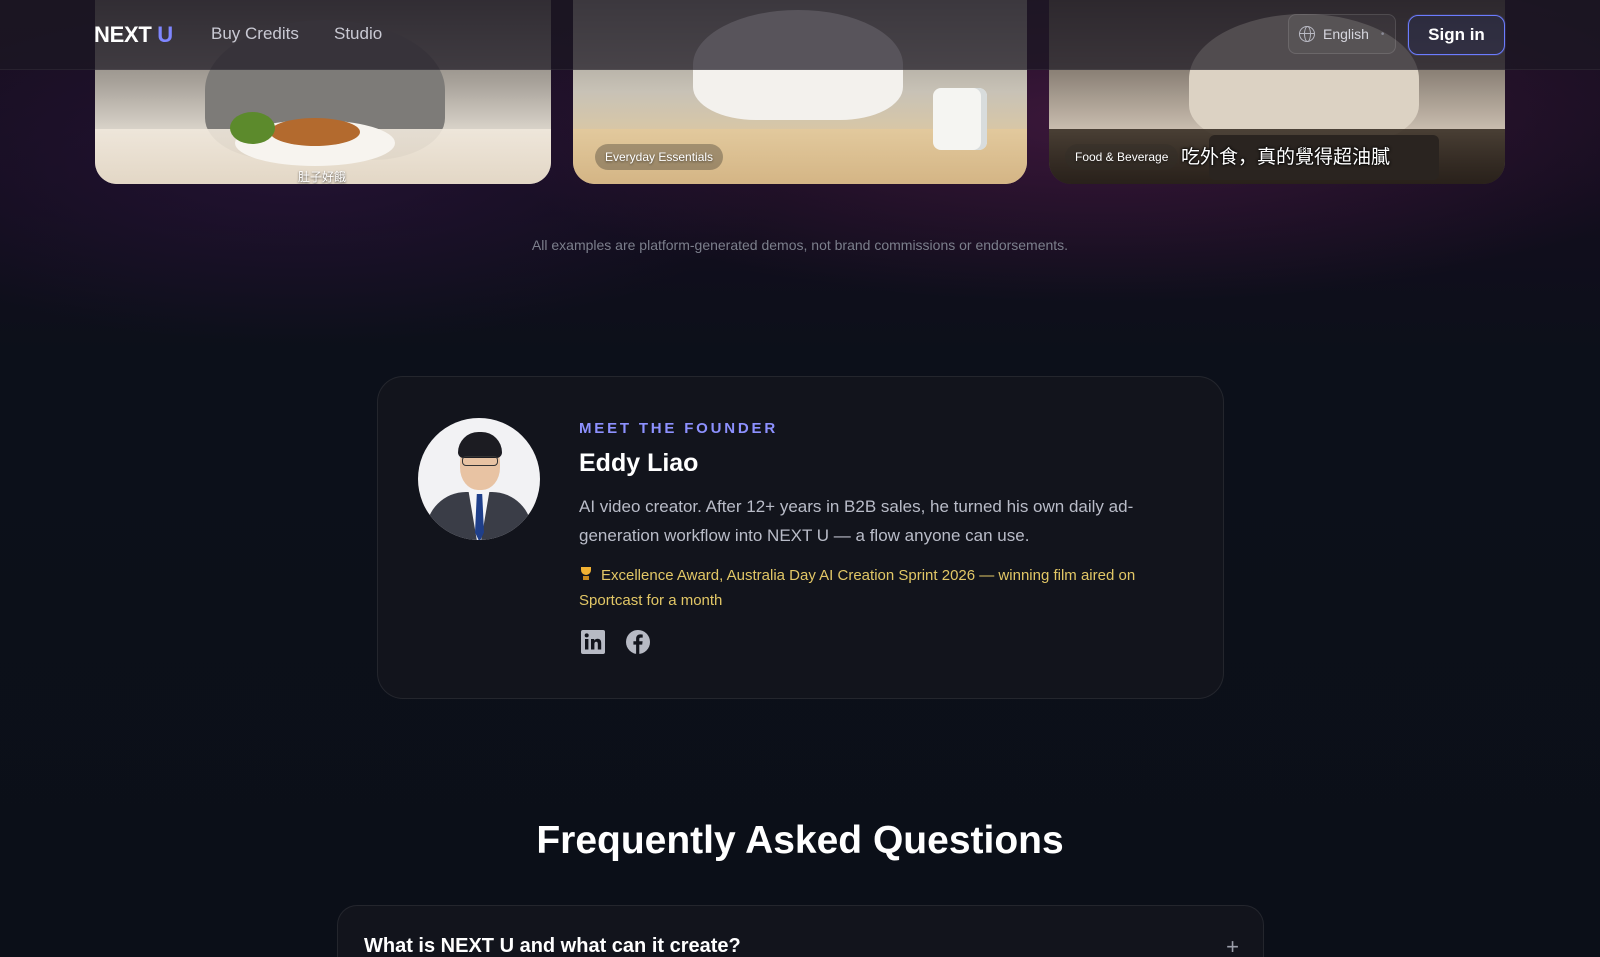 The width and height of the screenshot is (1600, 957). I want to click on chevron-down-icon: •, so click(1382, 34).